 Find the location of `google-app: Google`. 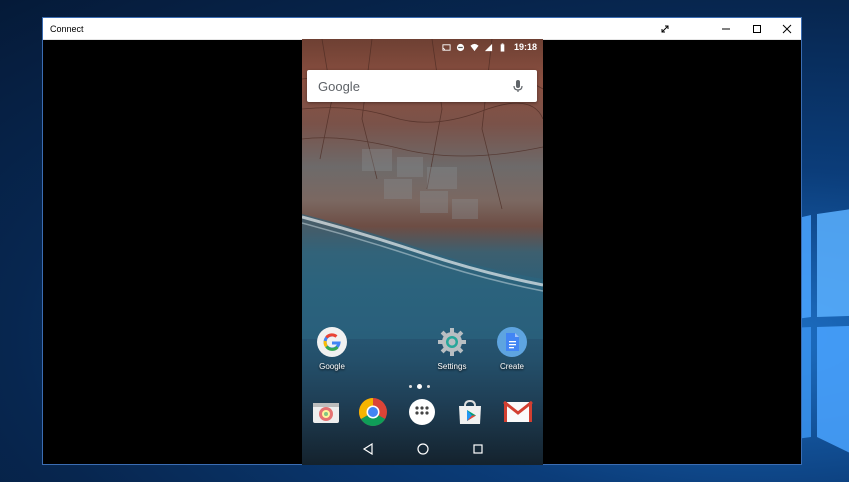

google-app: Google is located at coordinates (332, 349).